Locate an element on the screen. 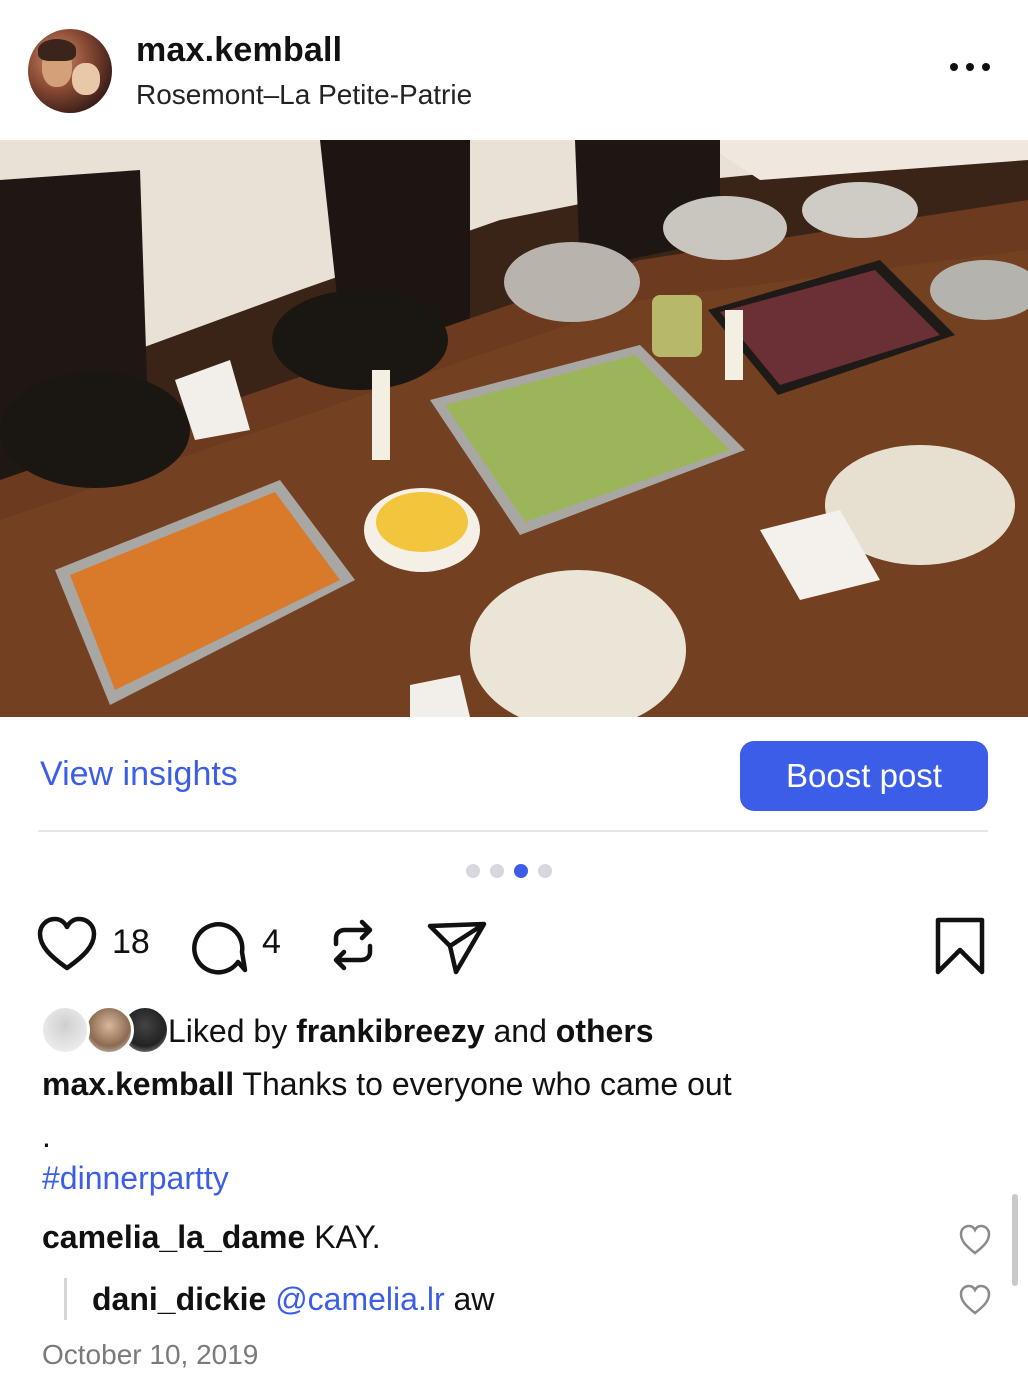 The image size is (1028, 1399). view-insights-link: View insights is located at coordinates (139, 774).